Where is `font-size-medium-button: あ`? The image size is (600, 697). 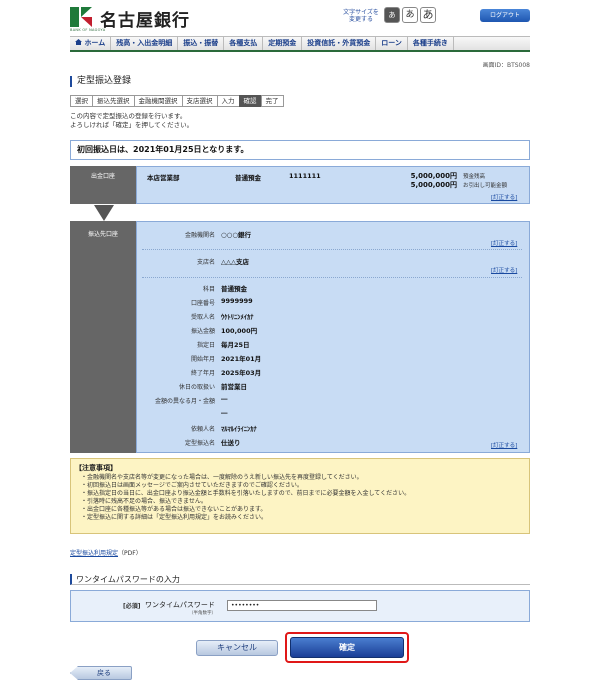
font-size-medium-button: あ is located at coordinates (410, 15).